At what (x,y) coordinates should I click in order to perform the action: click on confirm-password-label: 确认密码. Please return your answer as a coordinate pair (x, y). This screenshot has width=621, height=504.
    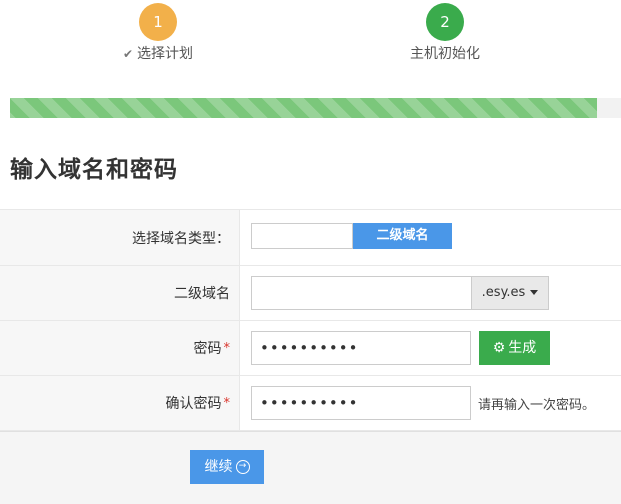
    Looking at the image, I should click on (193, 404).